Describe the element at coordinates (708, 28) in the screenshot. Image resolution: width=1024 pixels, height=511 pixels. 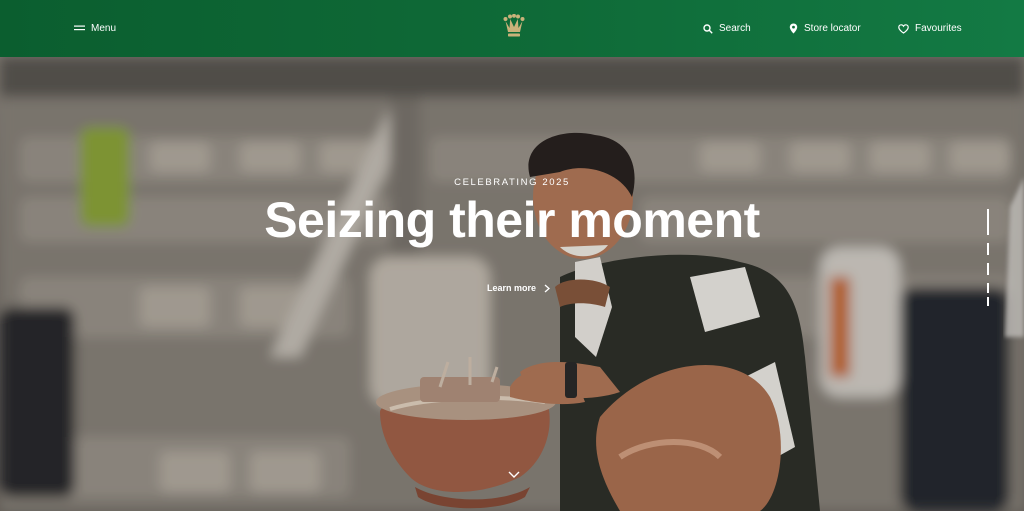
I see `search-icon` at that location.